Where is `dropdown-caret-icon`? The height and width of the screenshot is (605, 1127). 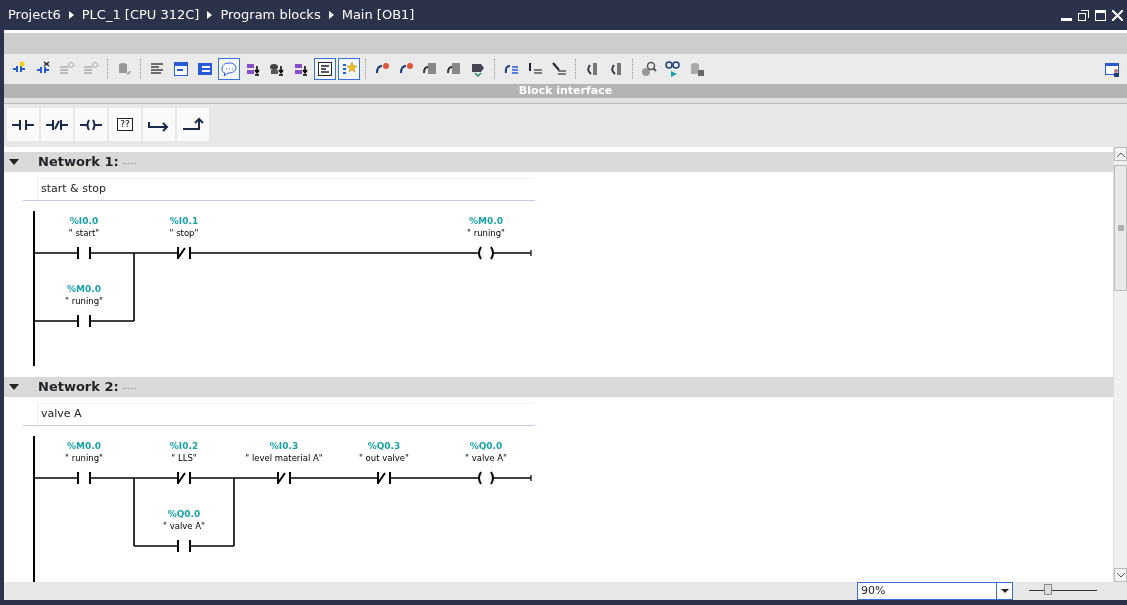
dropdown-caret-icon is located at coordinates (1004, 591).